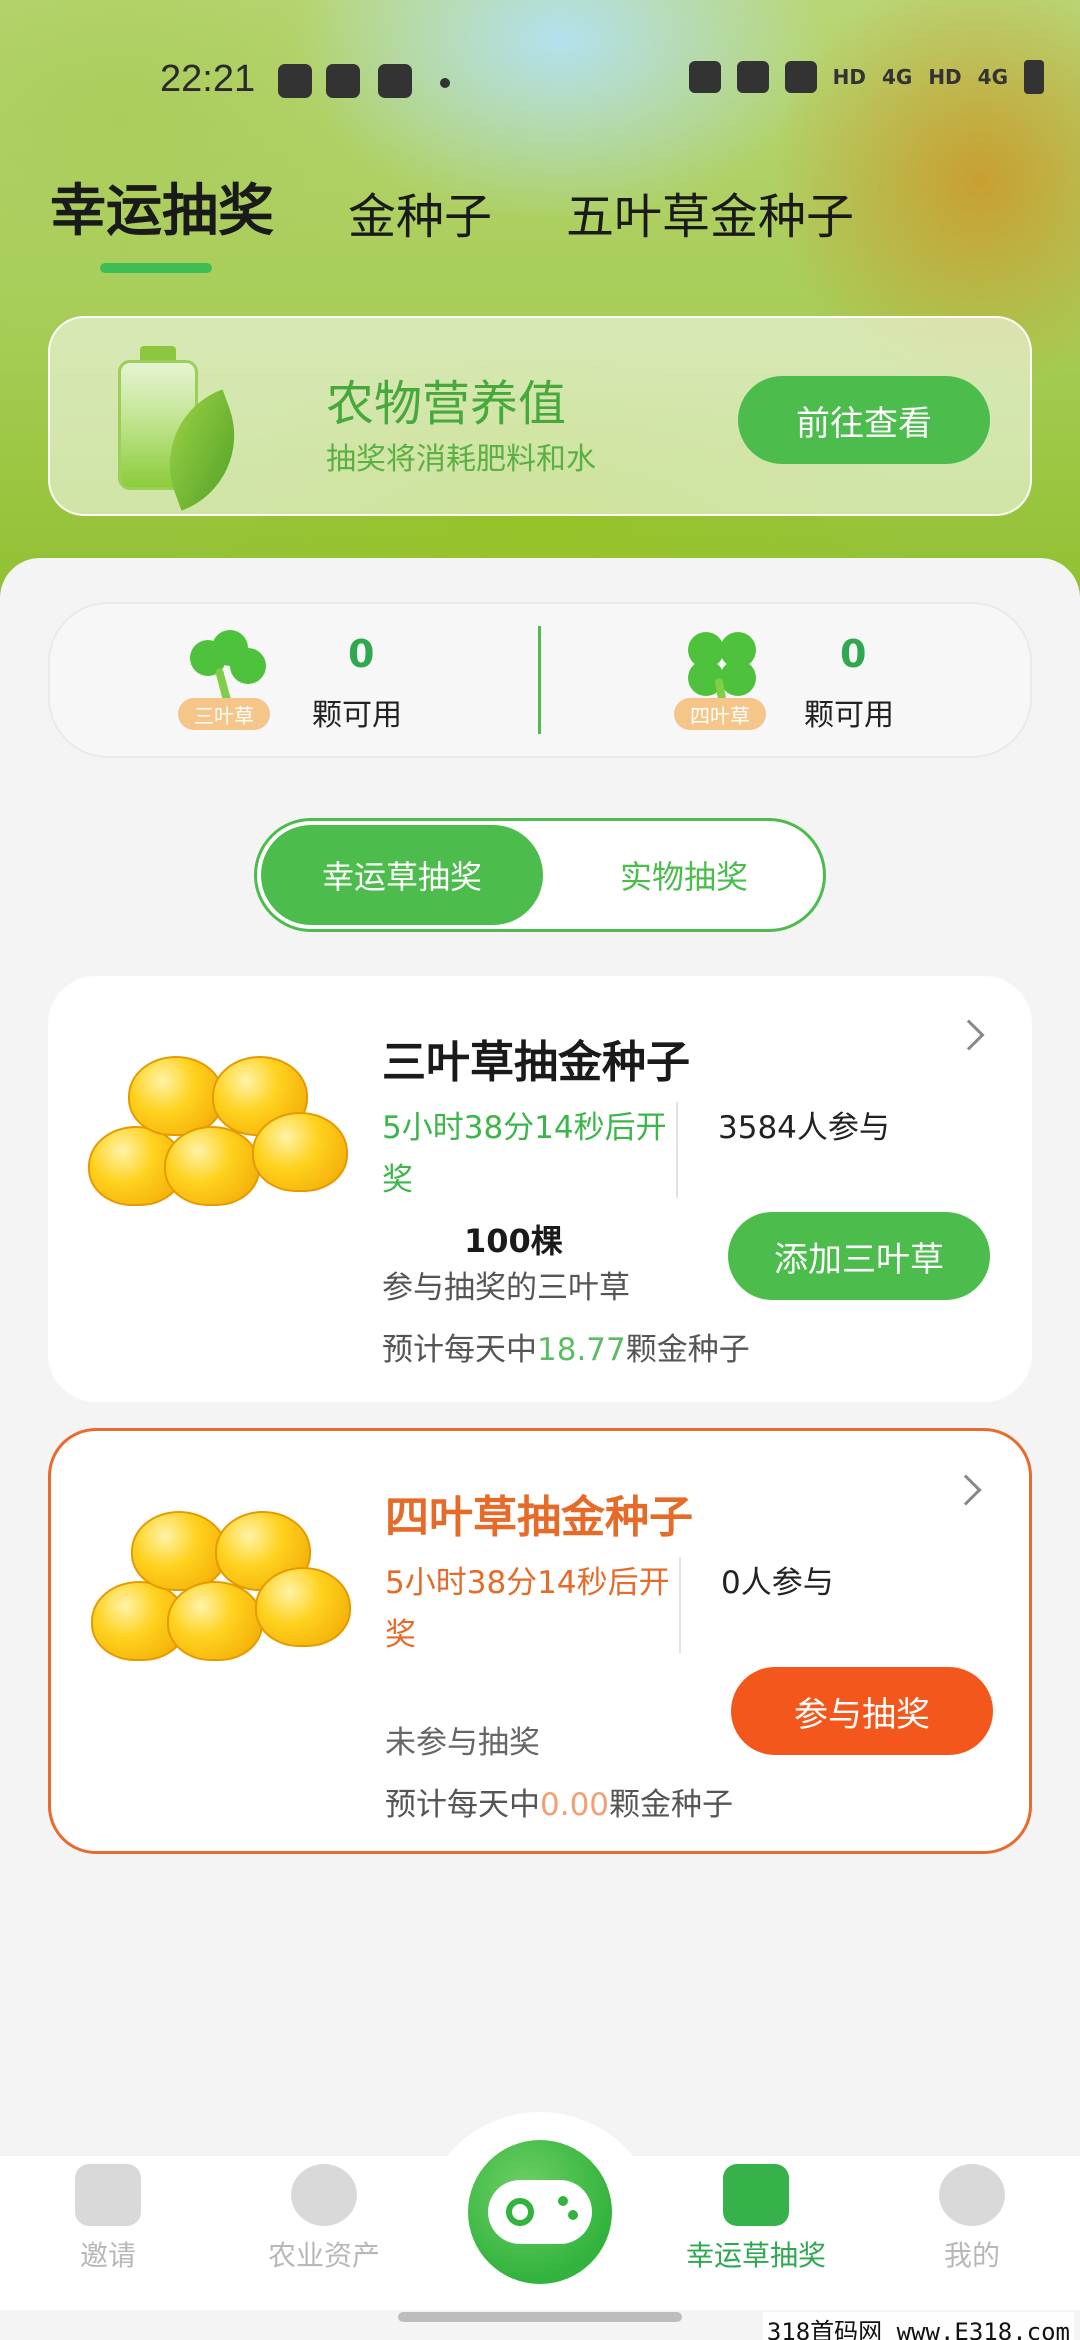 The height and width of the screenshot is (2340, 1080). What do you see at coordinates (208, 79) in the screenshot?
I see `status-time: 22:21` at bounding box center [208, 79].